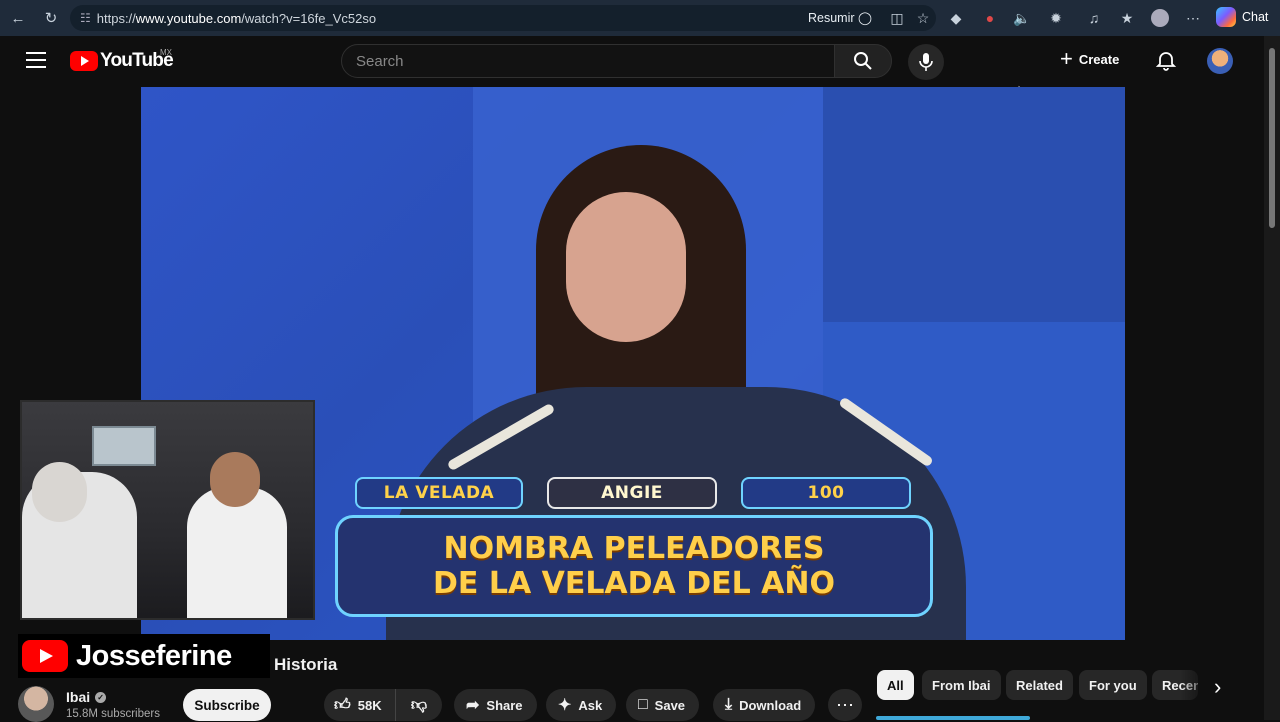 This screenshot has height=722, width=1280. What do you see at coordinates (670, 705) in the screenshot?
I see `save-label: Save` at bounding box center [670, 705].